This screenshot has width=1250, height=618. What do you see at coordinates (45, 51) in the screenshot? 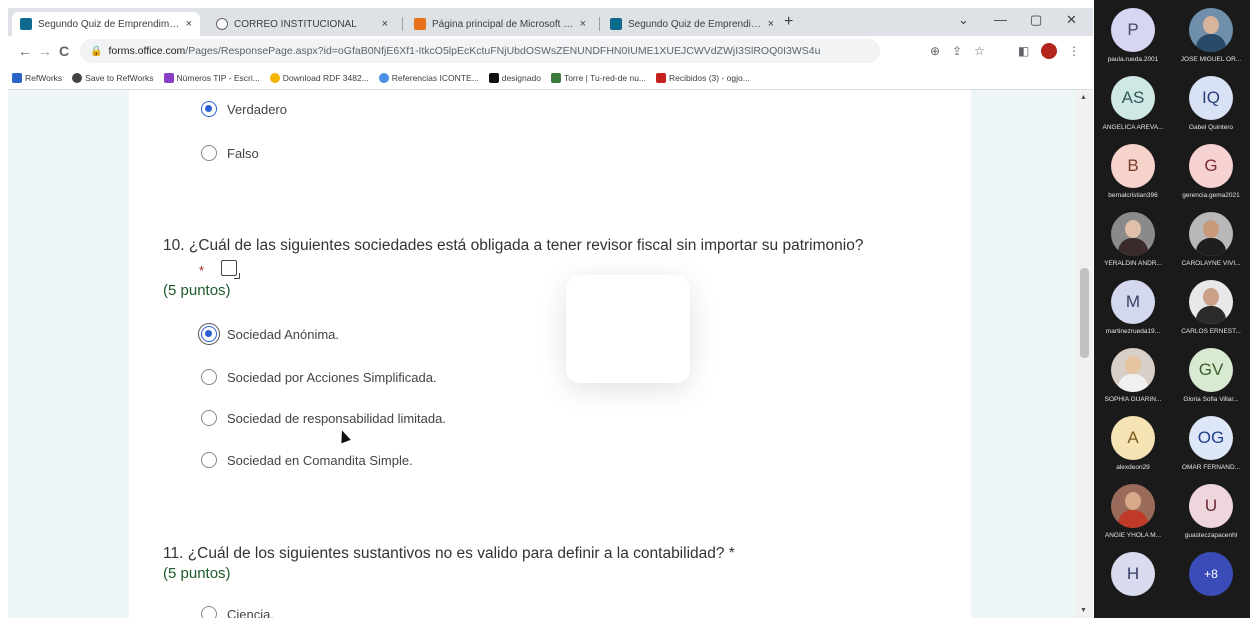
I see `forward-button: →` at bounding box center [45, 51].